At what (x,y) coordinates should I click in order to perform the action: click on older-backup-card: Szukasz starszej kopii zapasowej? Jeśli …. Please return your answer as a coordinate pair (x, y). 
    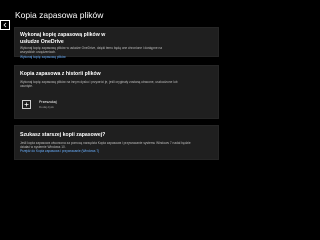
    Looking at the image, I should click on (116, 142).